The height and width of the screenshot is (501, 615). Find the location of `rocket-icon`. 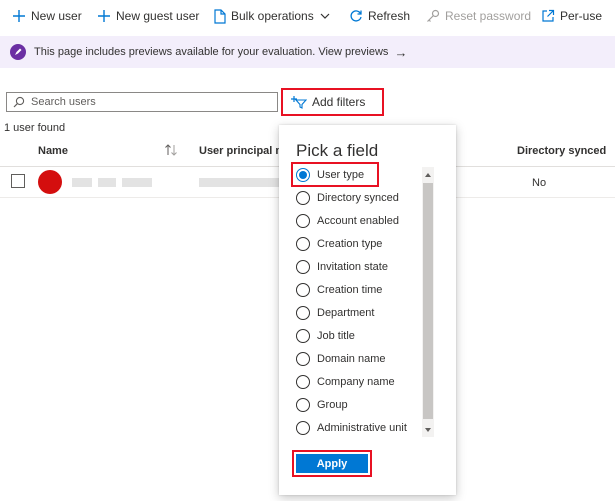

rocket-icon is located at coordinates (18, 52).